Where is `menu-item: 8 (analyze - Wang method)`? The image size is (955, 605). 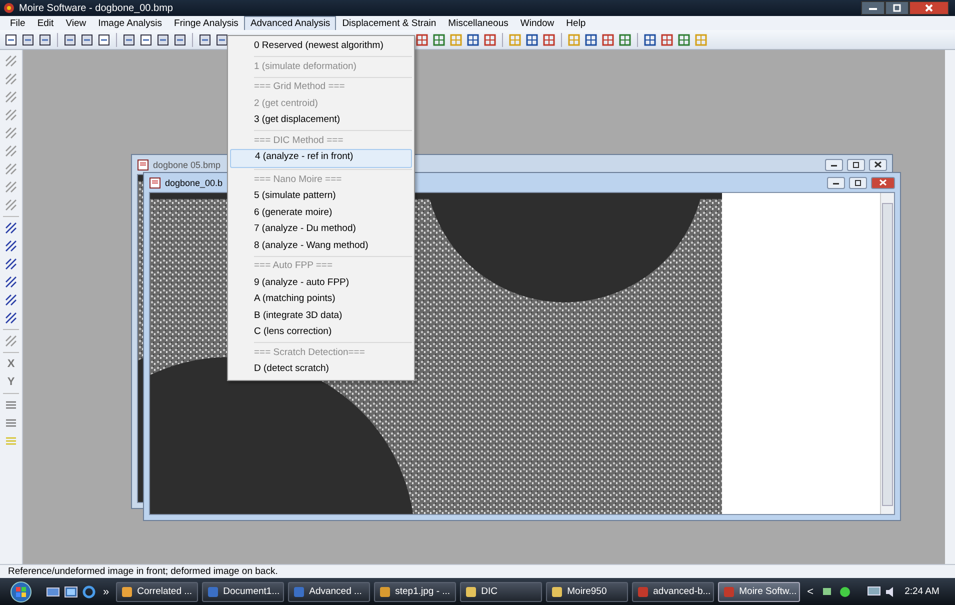 menu-item: 8 (analyze - Wang method) is located at coordinates (321, 246).